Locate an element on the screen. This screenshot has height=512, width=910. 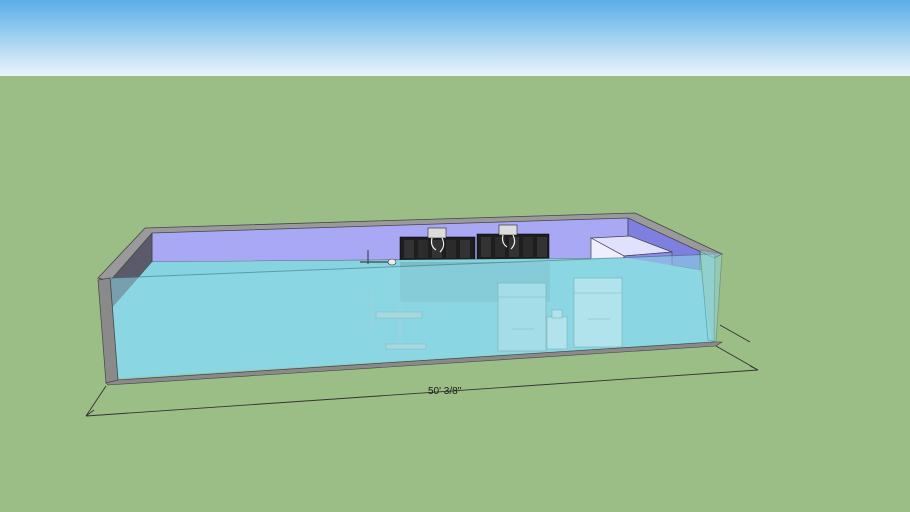
sky is located at coordinates (455, 38).